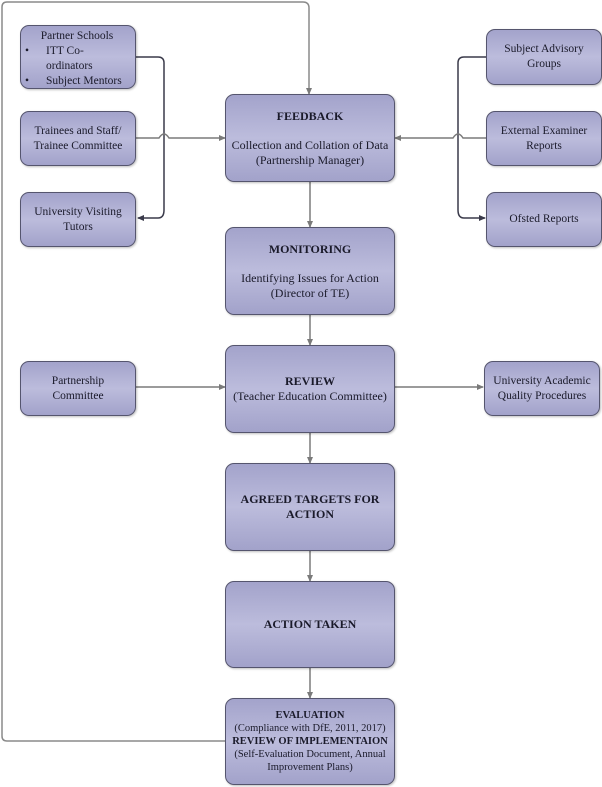 The height and width of the screenshot is (787, 602). What do you see at coordinates (78, 226) in the screenshot?
I see `tutors-line2: Tutors` at bounding box center [78, 226].